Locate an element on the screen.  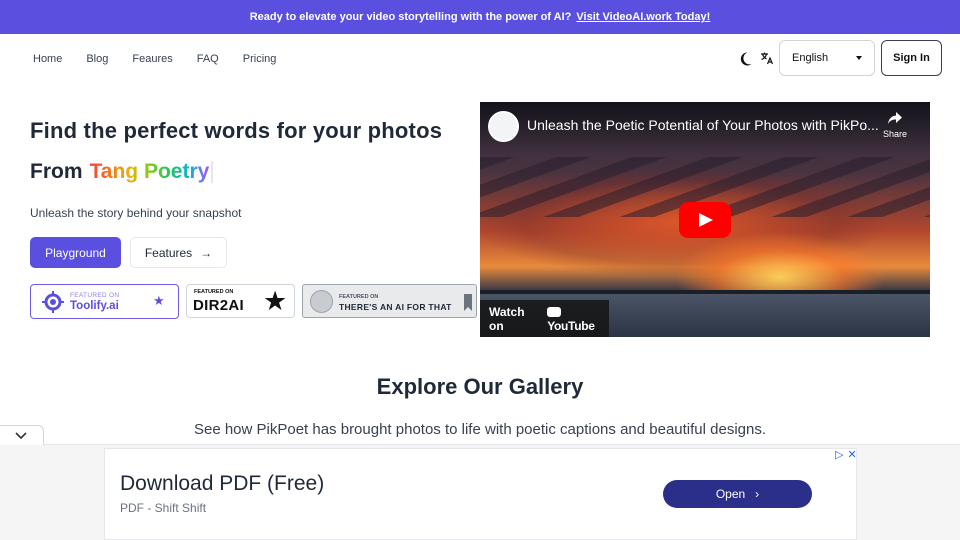
ad-collapse-button is located at coordinates (22, 435).